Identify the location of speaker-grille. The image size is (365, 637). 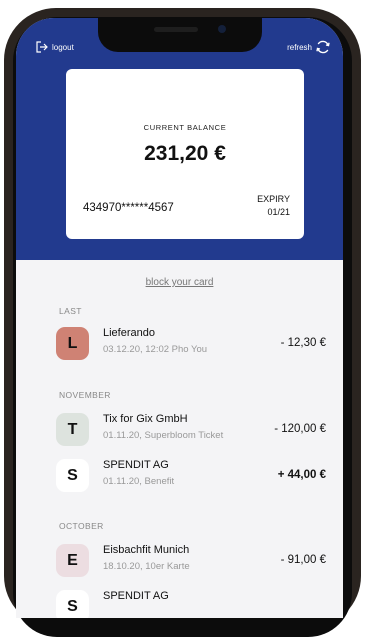
(176, 29).